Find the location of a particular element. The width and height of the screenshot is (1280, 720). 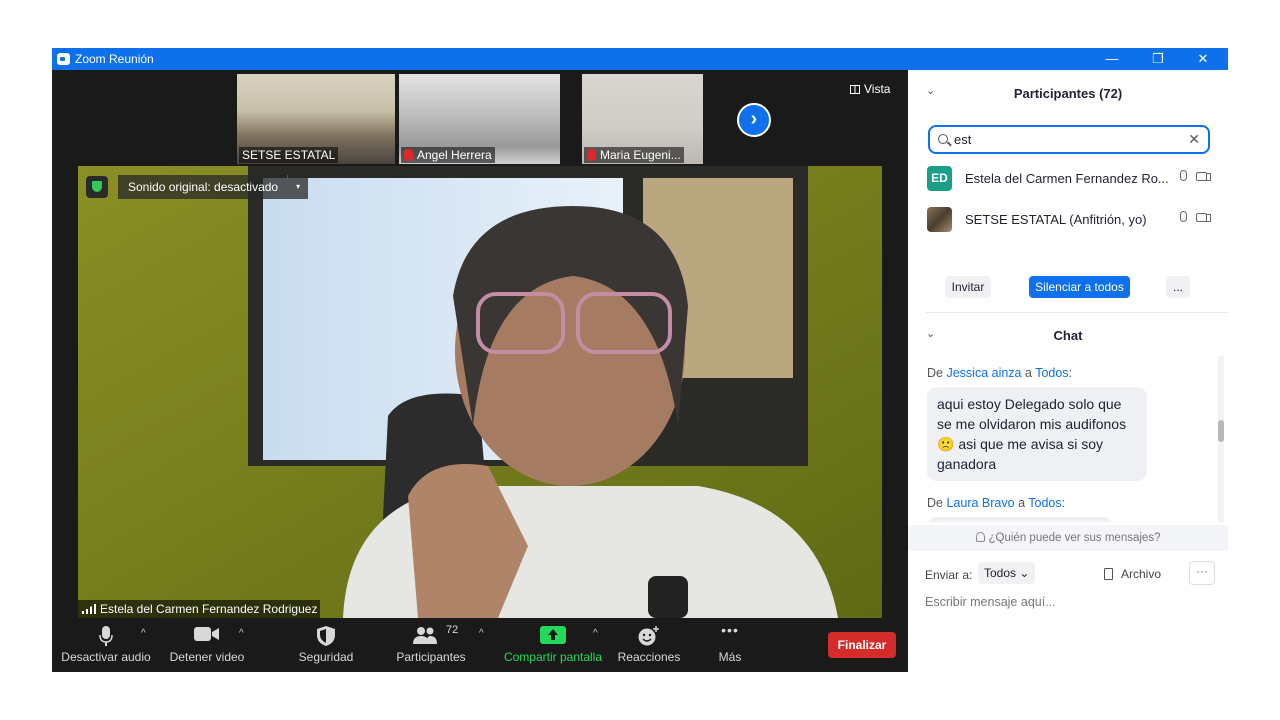

search-icon is located at coordinates (943, 139).